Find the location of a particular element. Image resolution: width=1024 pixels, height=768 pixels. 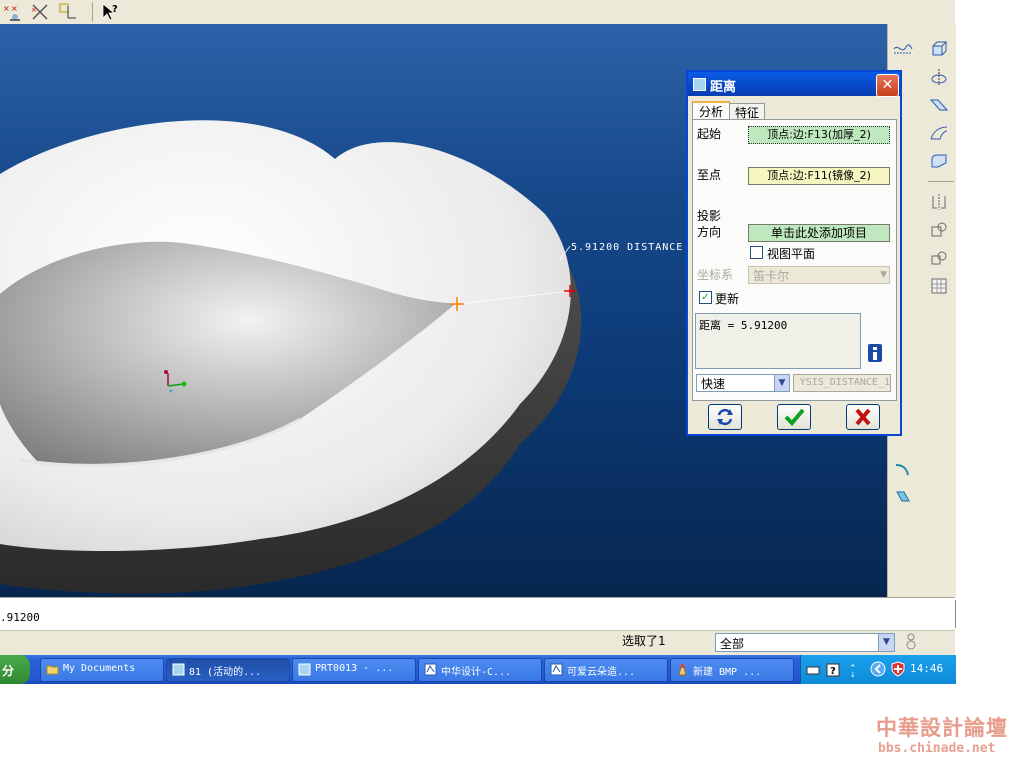

direction-label: 方向 is located at coordinates (709, 232).